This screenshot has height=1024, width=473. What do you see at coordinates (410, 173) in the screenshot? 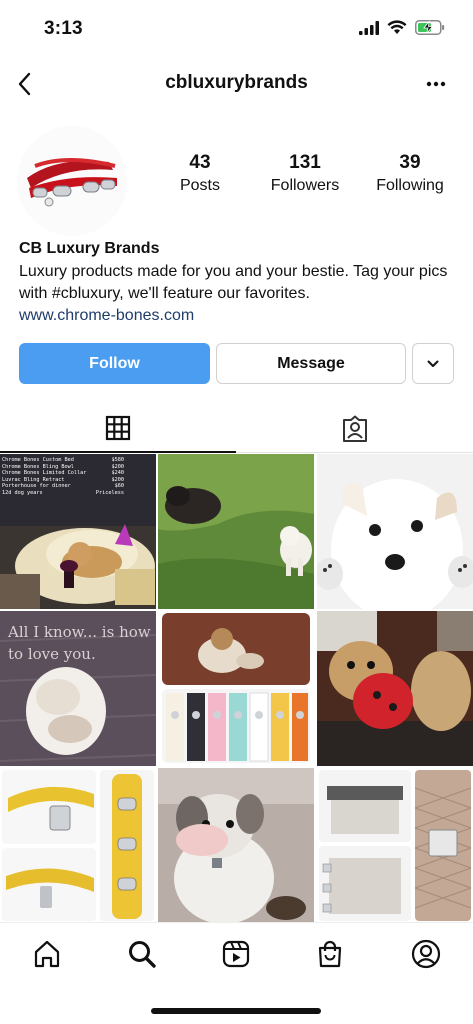
I see `following-stat: 39 Following` at bounding box center [410, 173].